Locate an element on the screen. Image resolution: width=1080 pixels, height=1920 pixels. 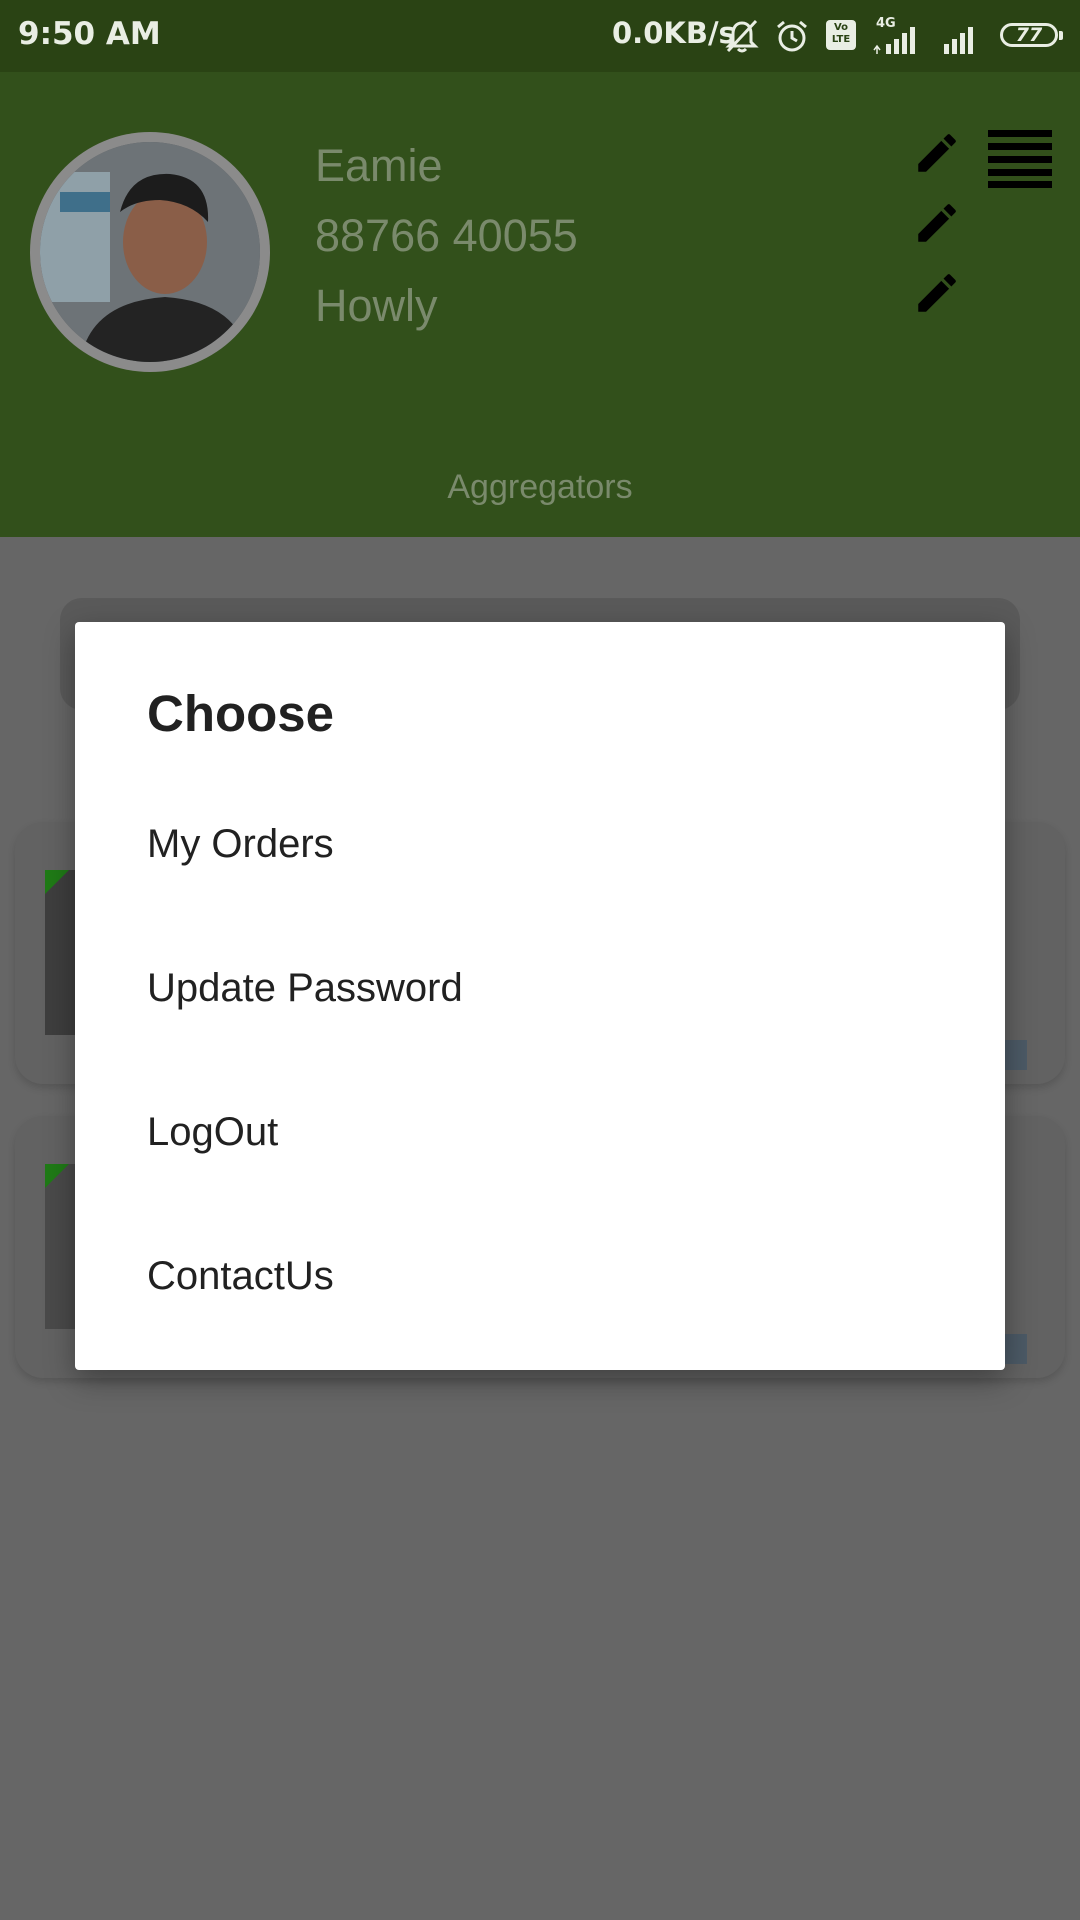
profile-phone: 88766 40055 is located at coordinates (446, 235).